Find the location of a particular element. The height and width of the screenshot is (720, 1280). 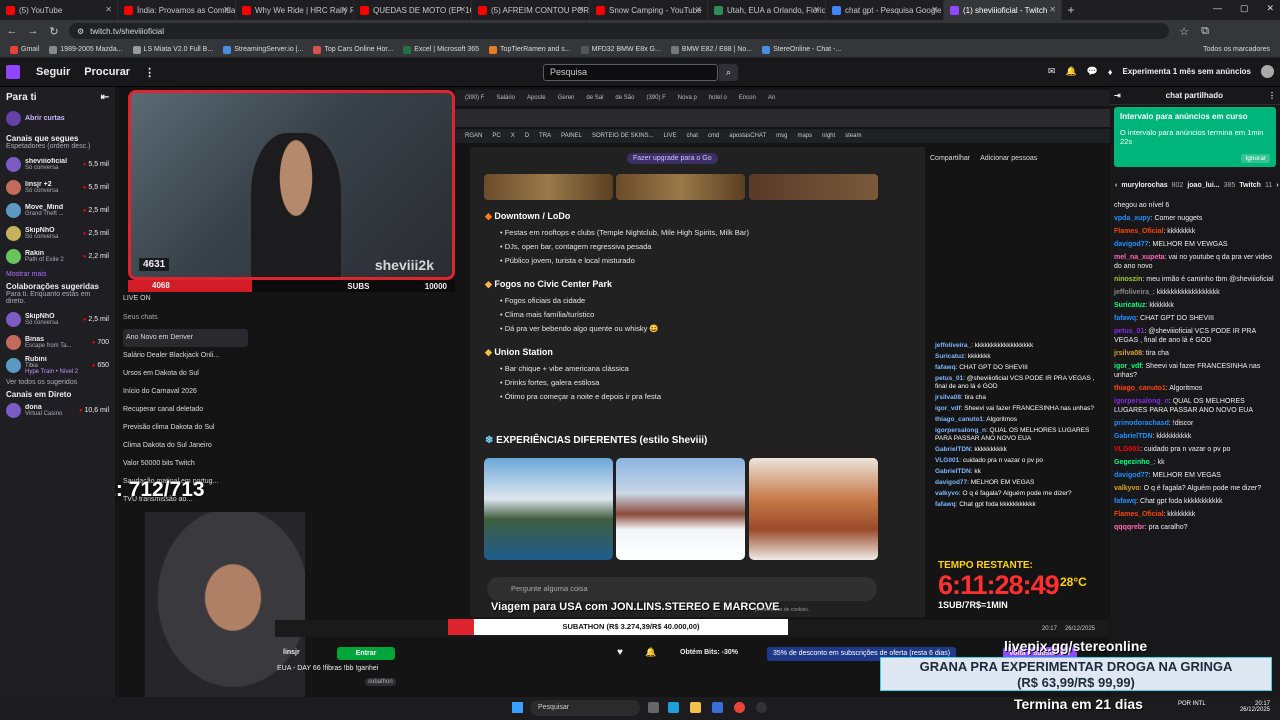

browser-tab: (1) sheviiioficial - Twitch ✕ is located at coordinates (1003, 10).